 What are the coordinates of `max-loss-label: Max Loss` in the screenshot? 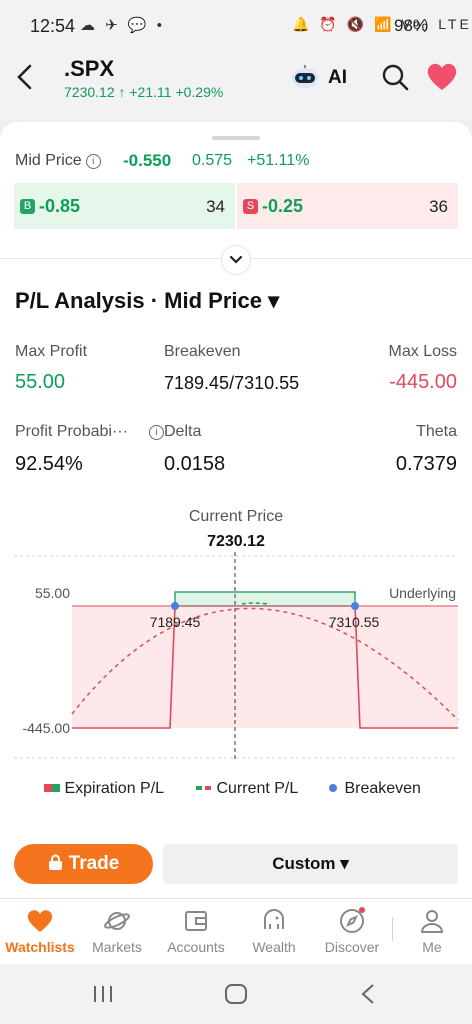 It's located at (422, 351).